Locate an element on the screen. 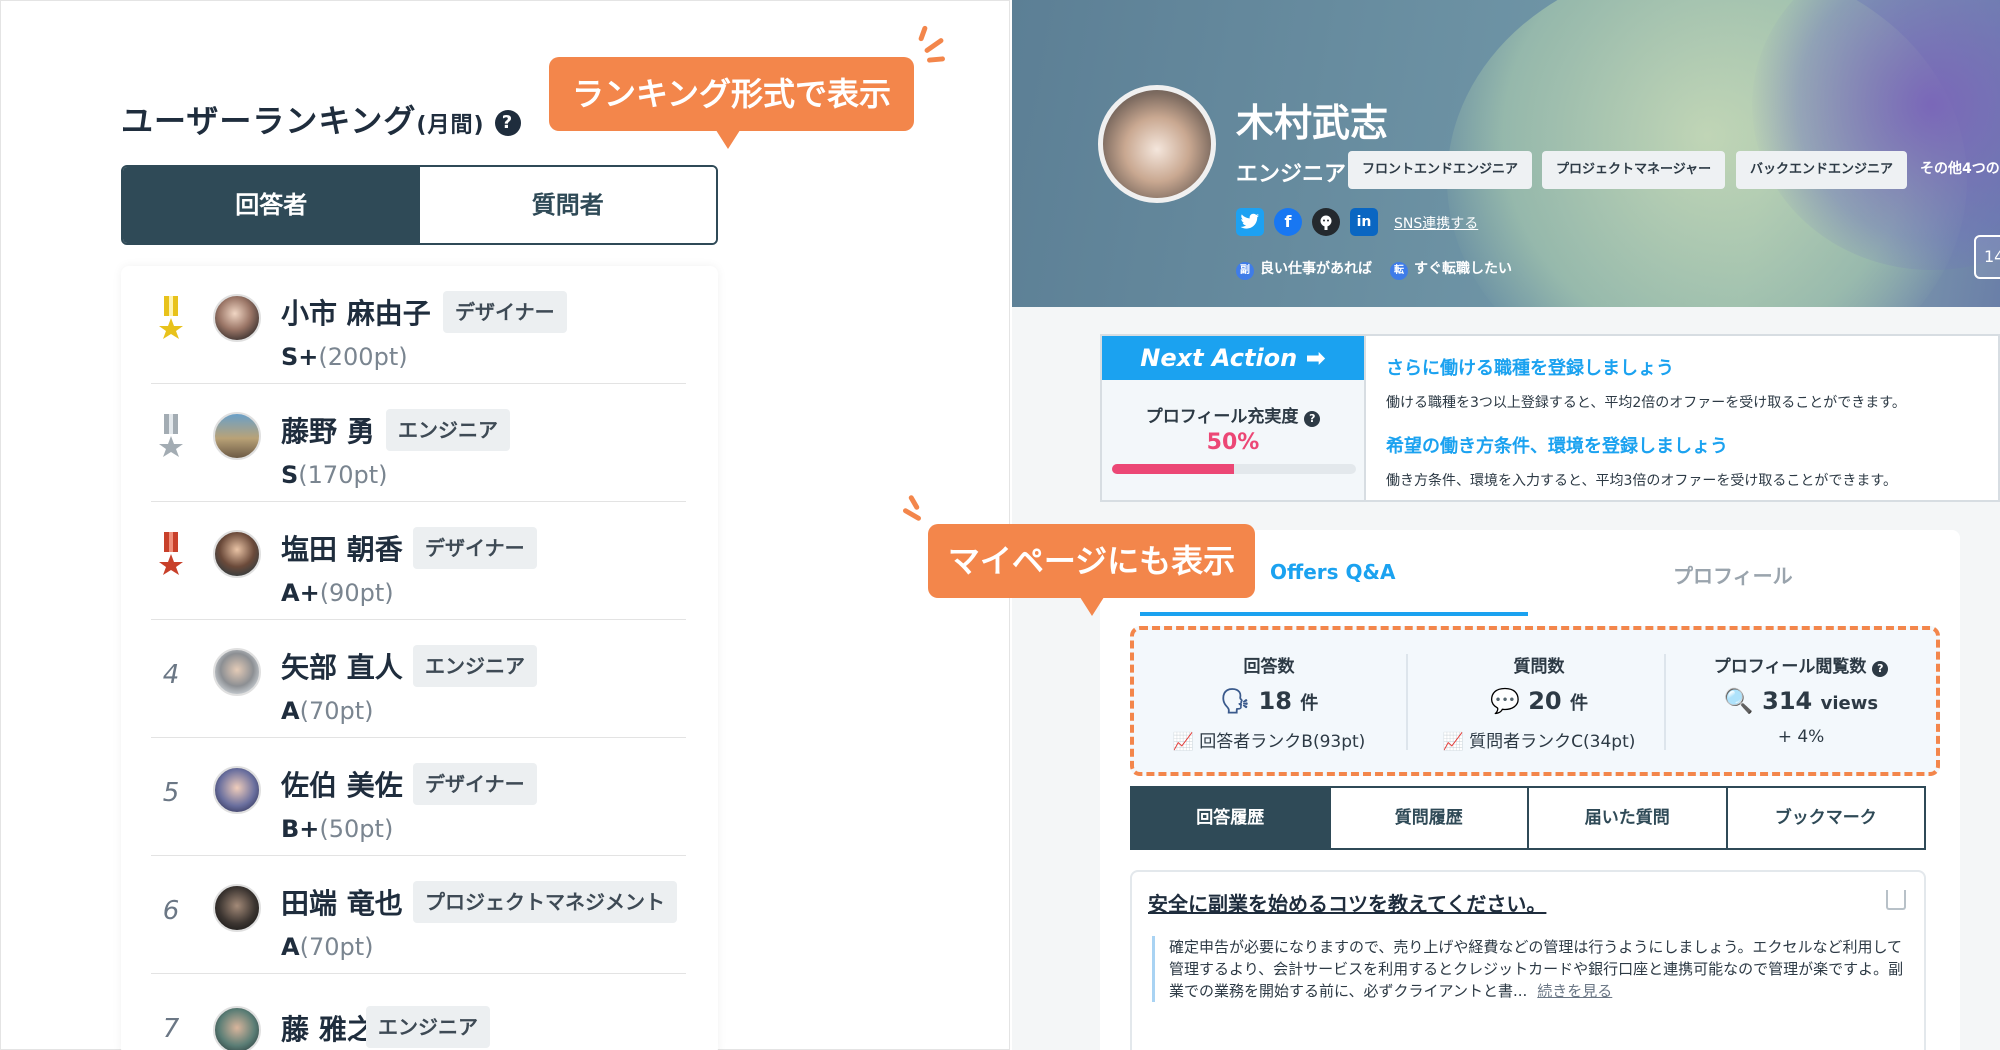 The image size is (2000, 1050). progress-fill is located at coordinates (1173, 469).